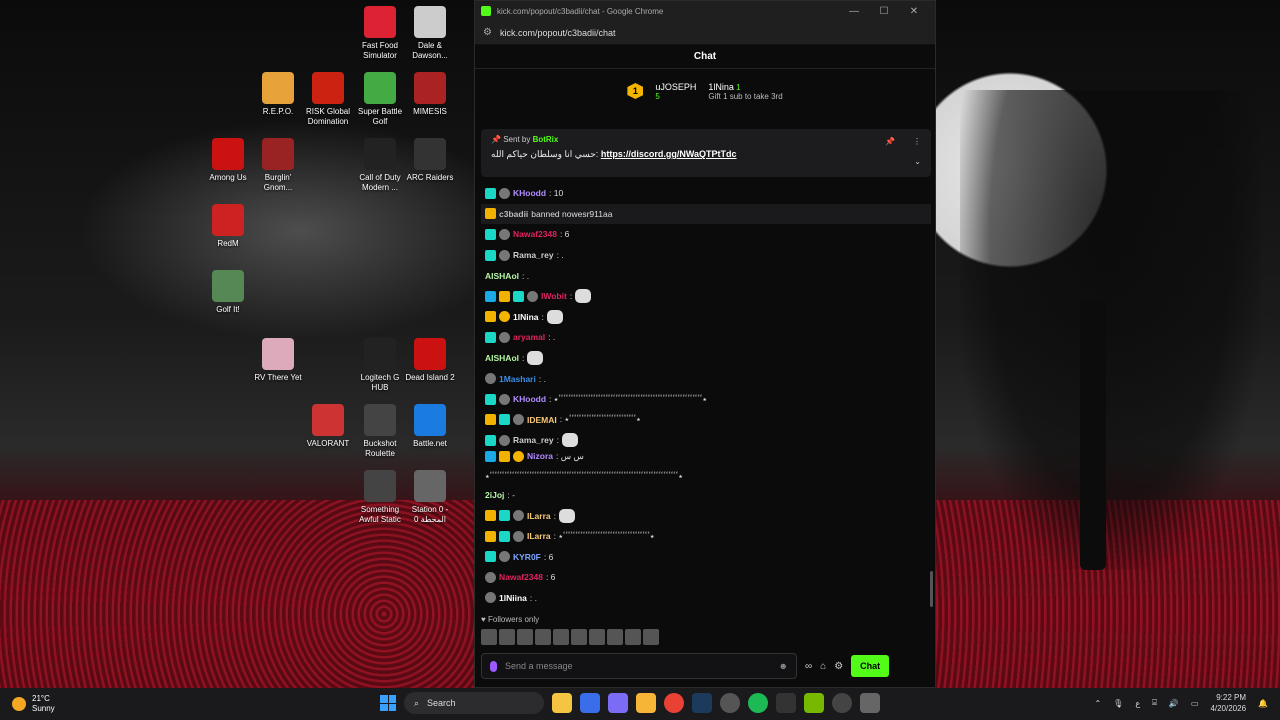 This screenshot has width=1280, height=720. What do you see at coordinates (527, 557) in the screenshot?
I see `chat-username: KYR0F` at bounding box center [527, 557].